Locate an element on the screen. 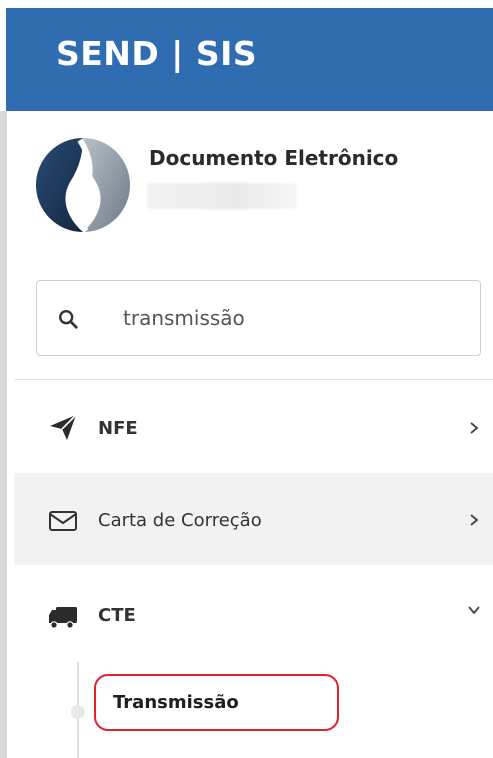 Image resolution: width=493 pixels, height=758 pixels. search-icon is located at coordinates (68, 319).